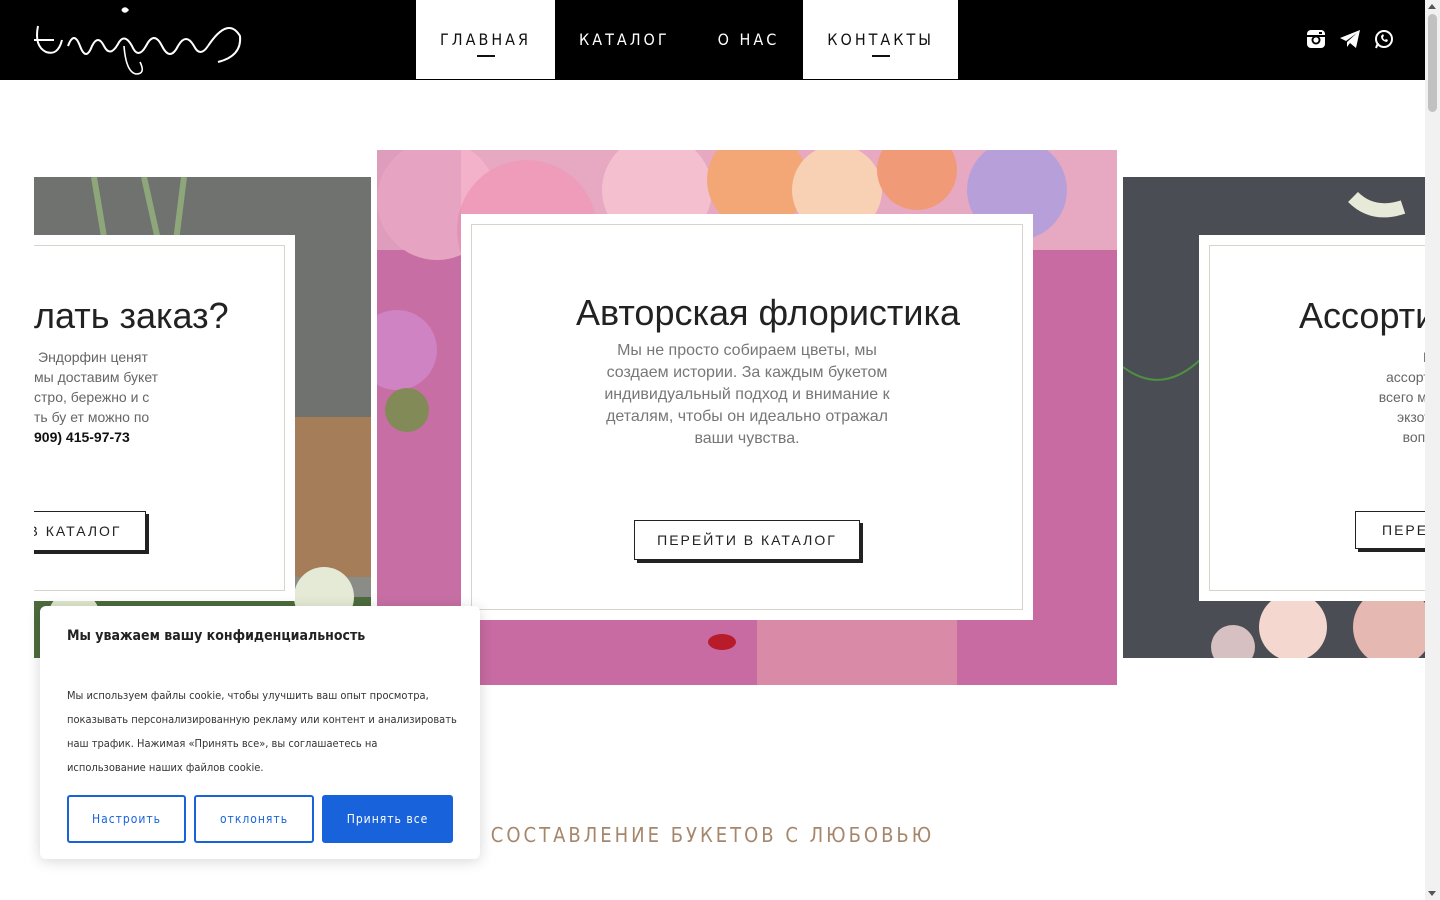 Image resolution: width=1440 pixels, height=900 pixels. What do you see at coordinates (254, 819) in the screenshot?
I see `cookie-reject-button: отклонять` at bounding box center [254, 819].